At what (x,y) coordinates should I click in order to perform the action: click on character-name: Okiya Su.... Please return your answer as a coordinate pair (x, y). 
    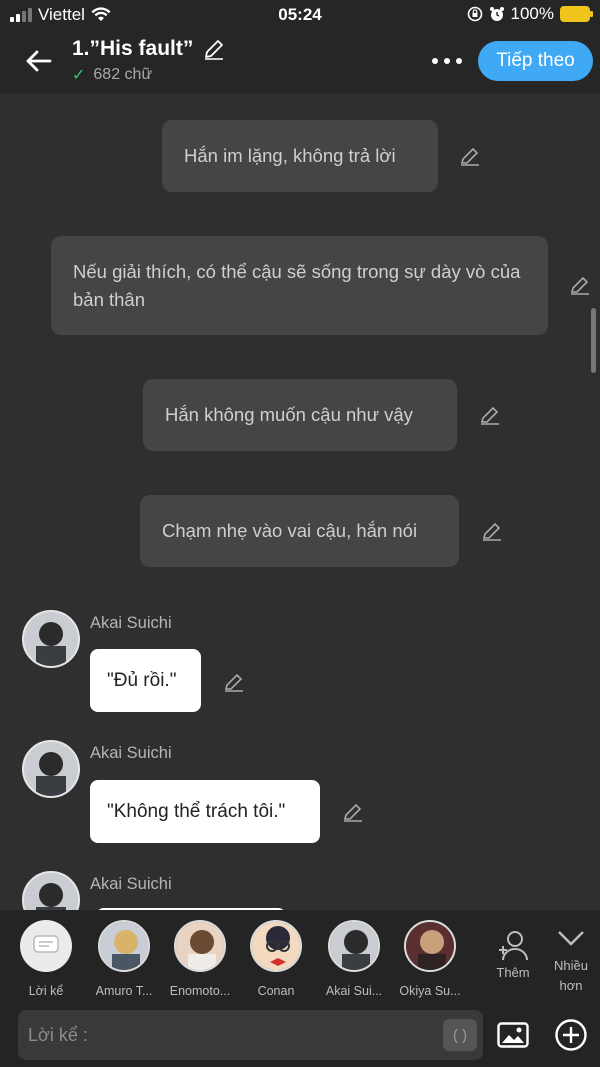
    Looking at the image, I should click on (430, 991).